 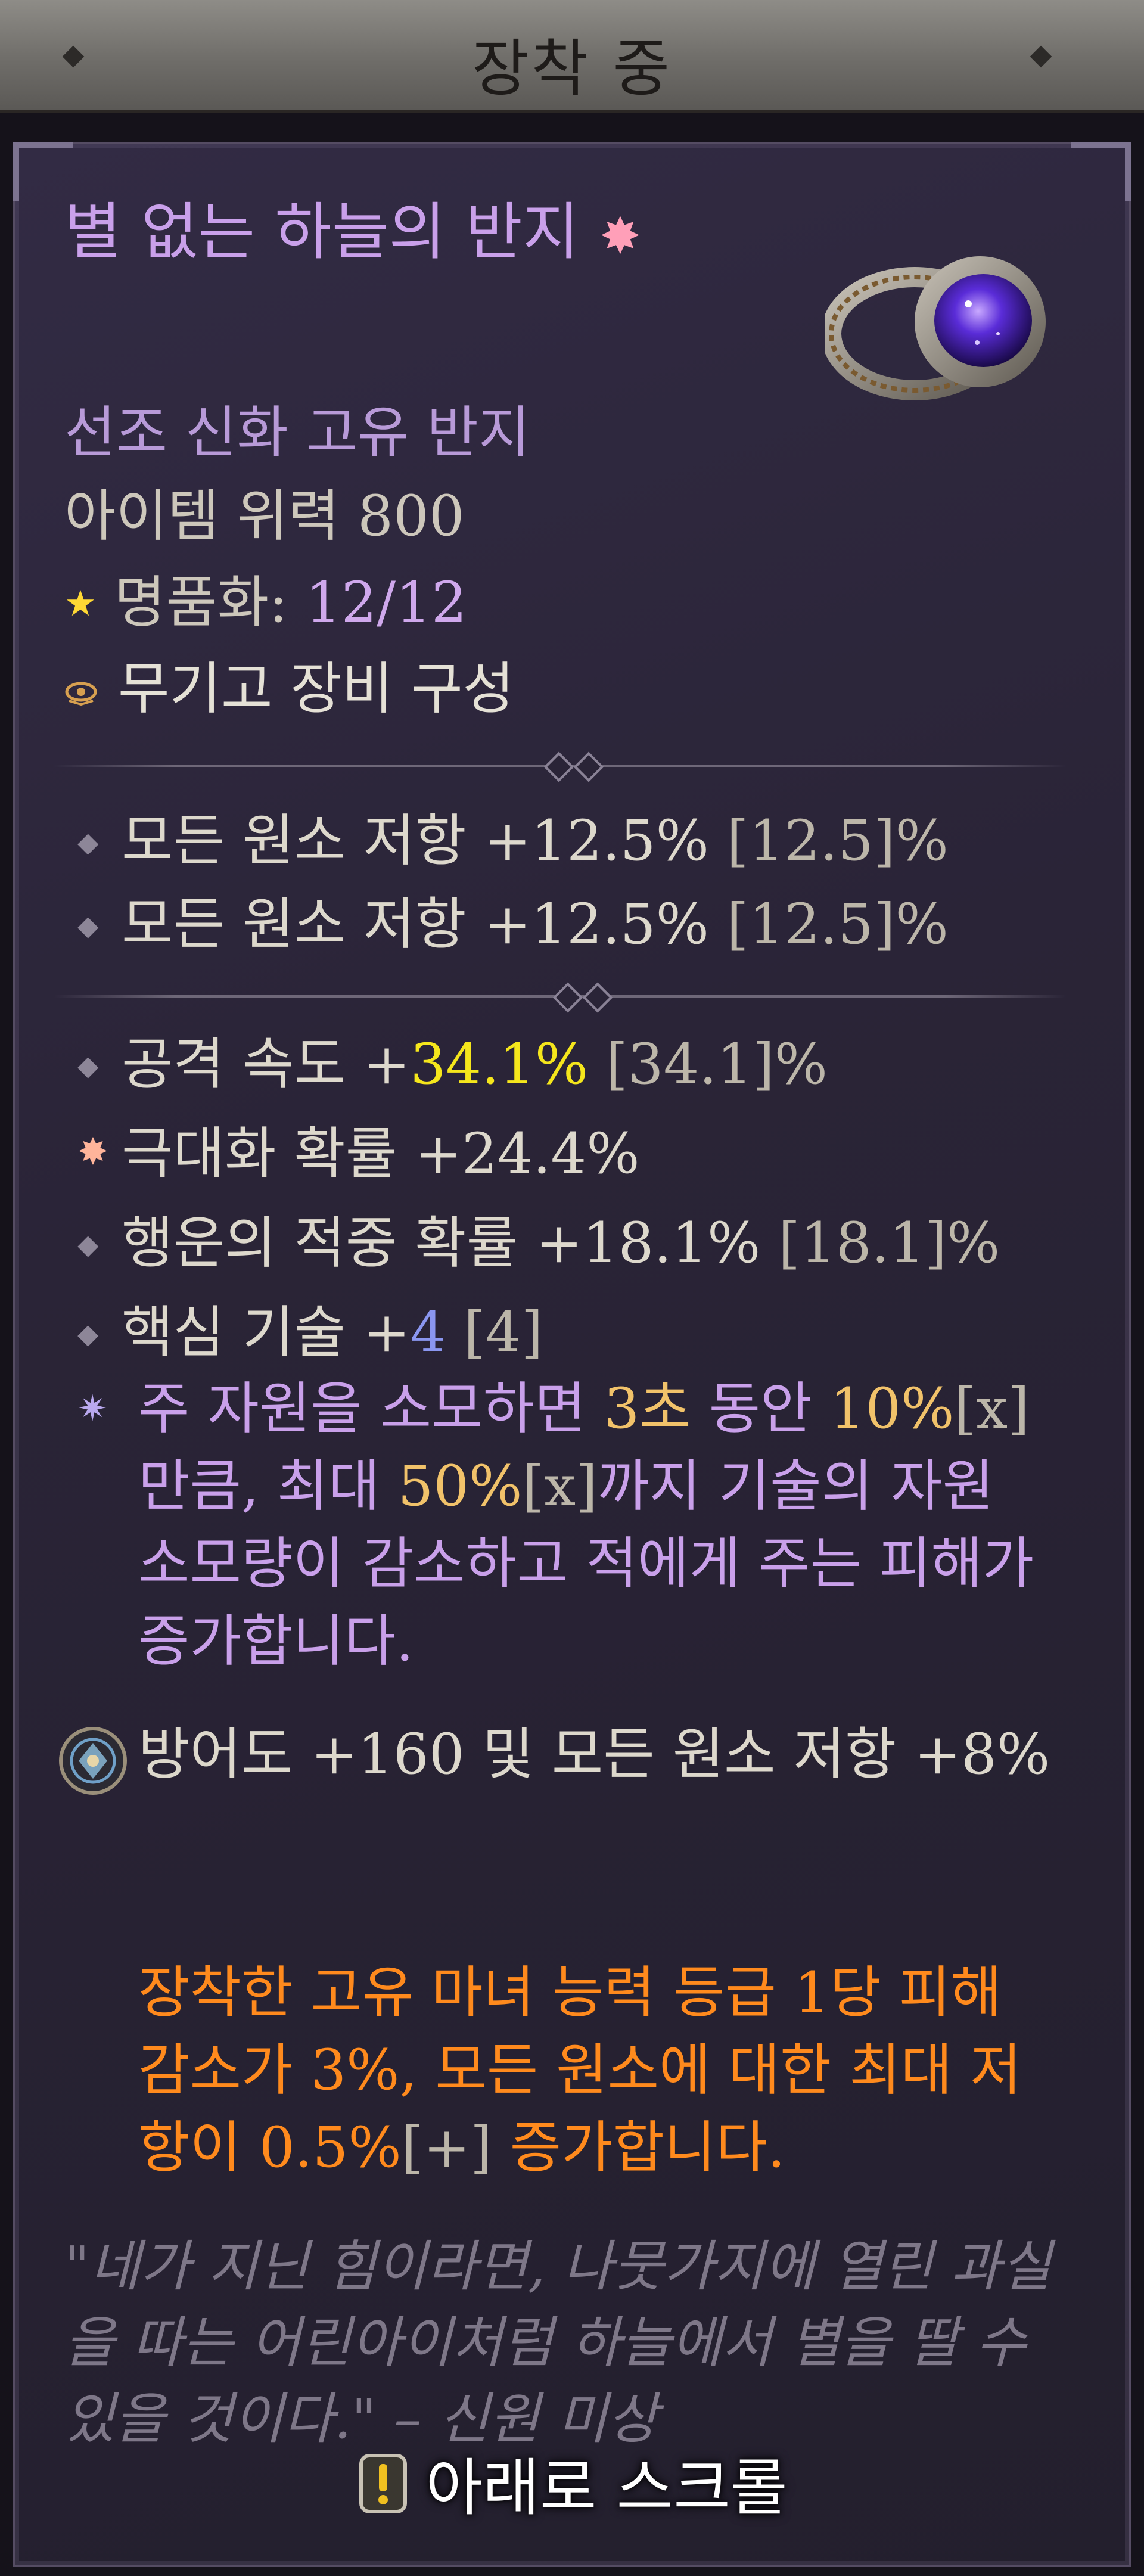 I want to click on header-title: 장착 중, so click(x=572, y=68).